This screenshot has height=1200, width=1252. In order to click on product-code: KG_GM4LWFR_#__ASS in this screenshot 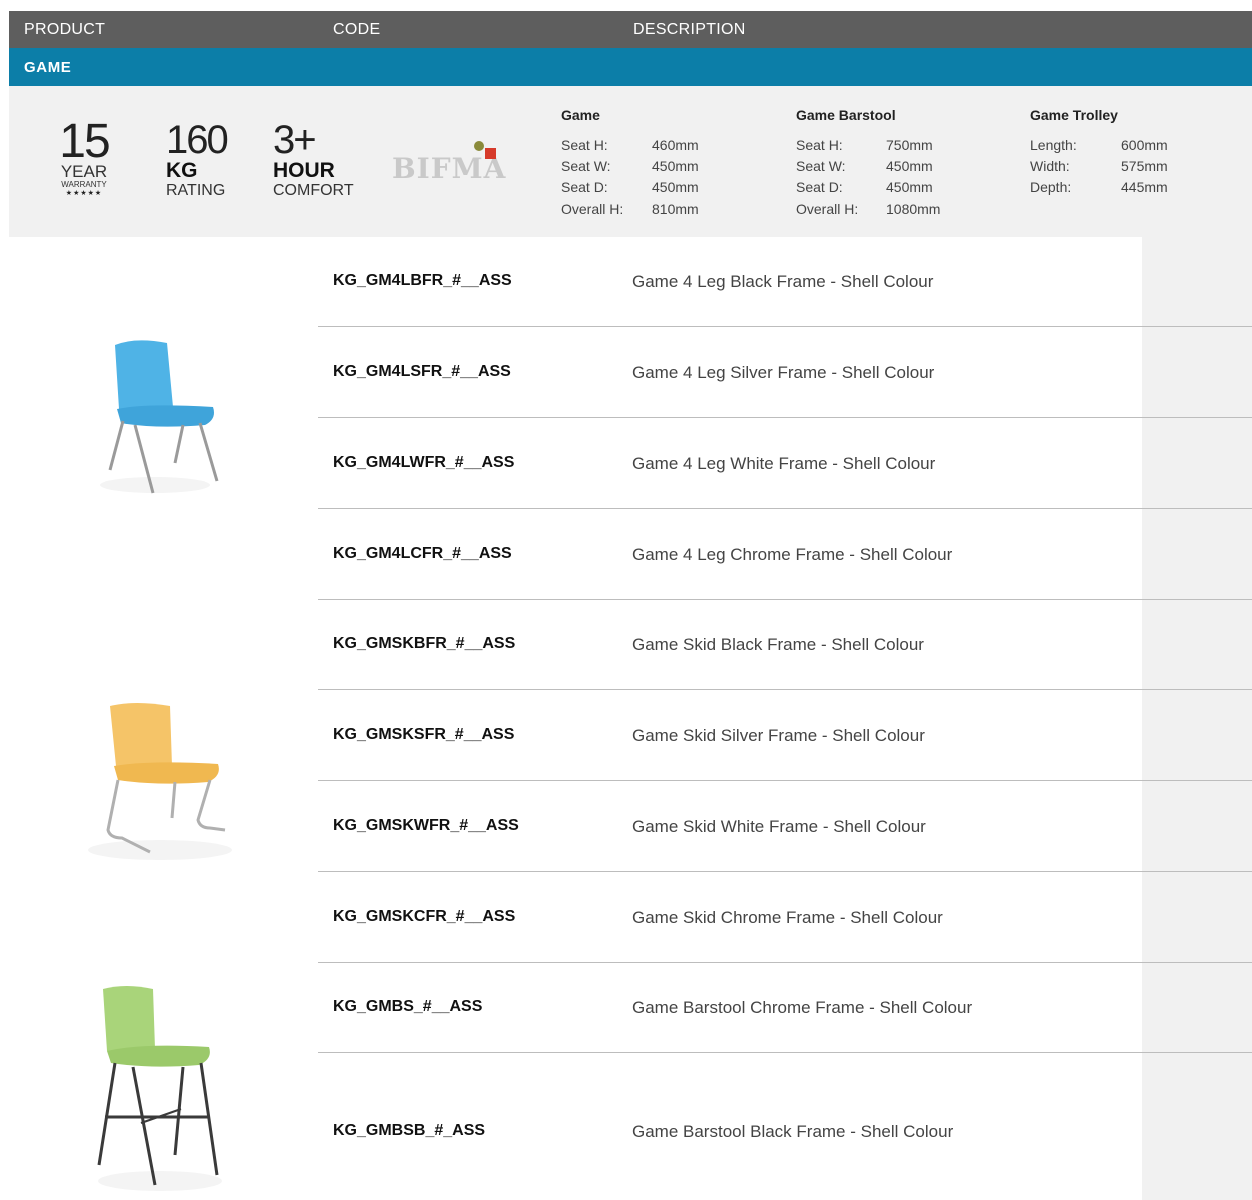, I will do `click(424, 462)`.